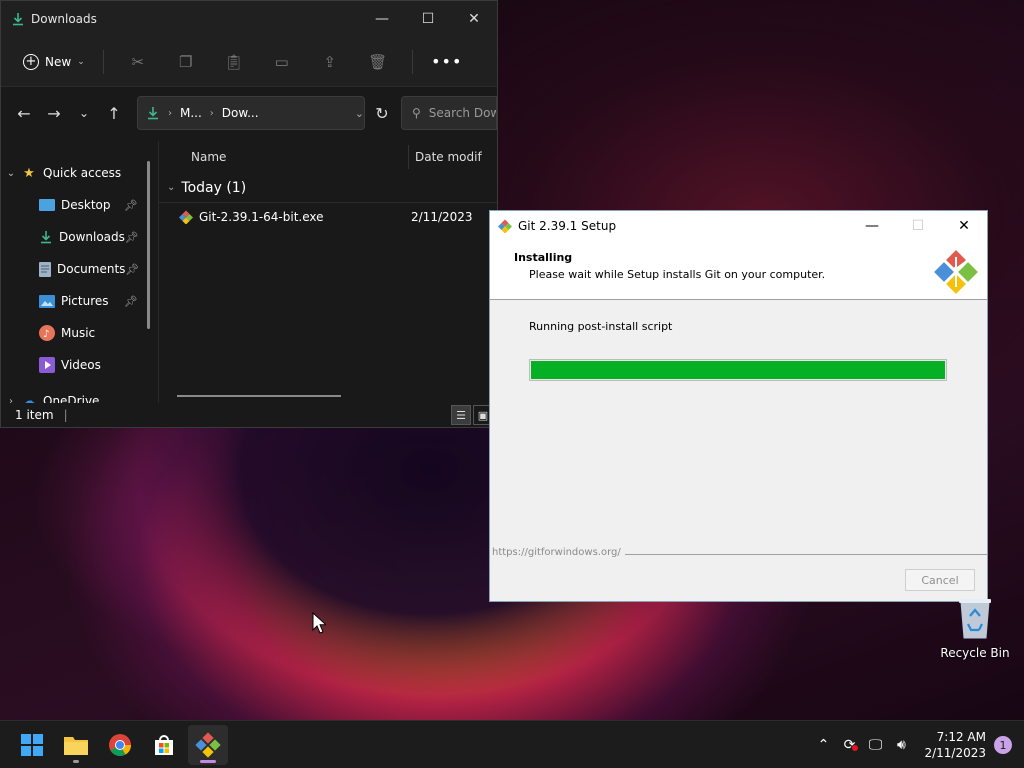 This screenshot has width=1024, height=768. Describe the element at coordinates (412, 61) in the screenshot. I see `toolbar-divider` at that location.